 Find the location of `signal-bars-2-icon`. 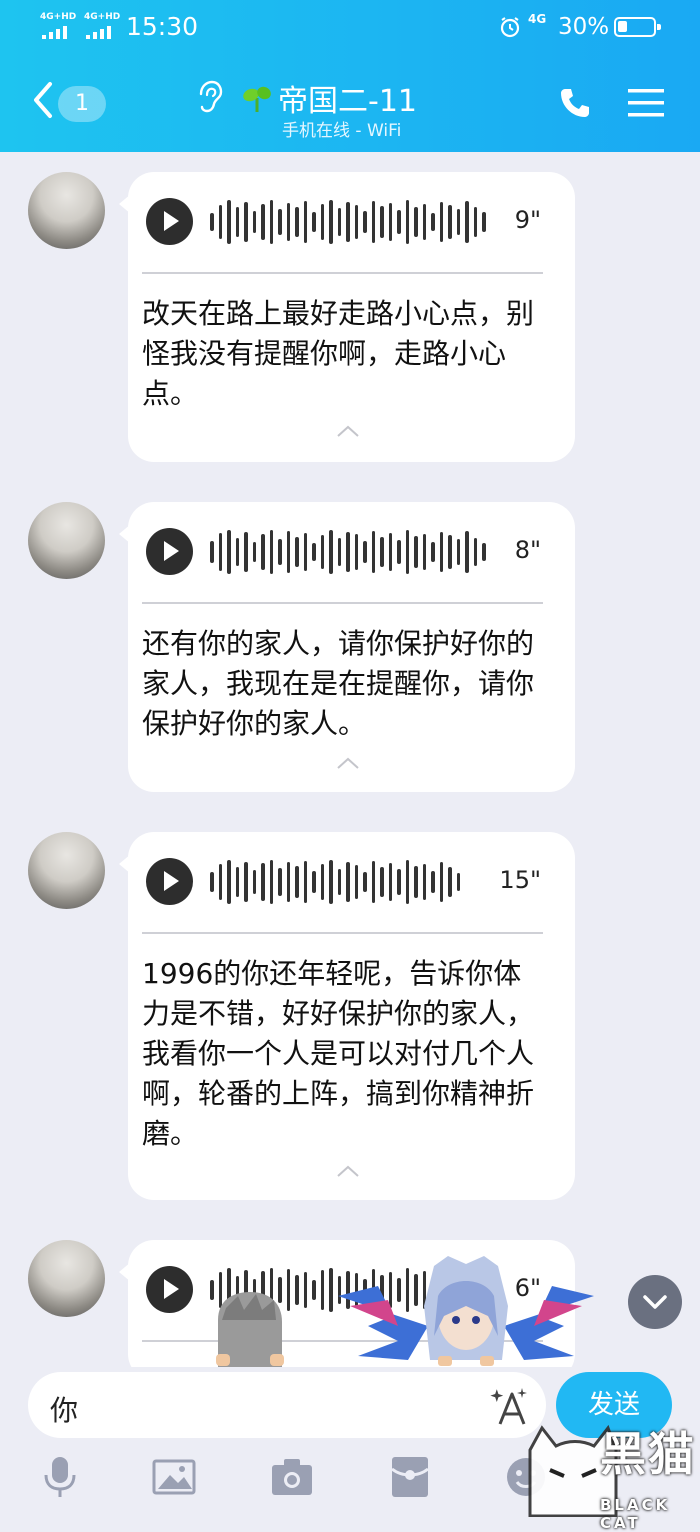

signal-bars-2-icon is located at coordinates (98, 32).